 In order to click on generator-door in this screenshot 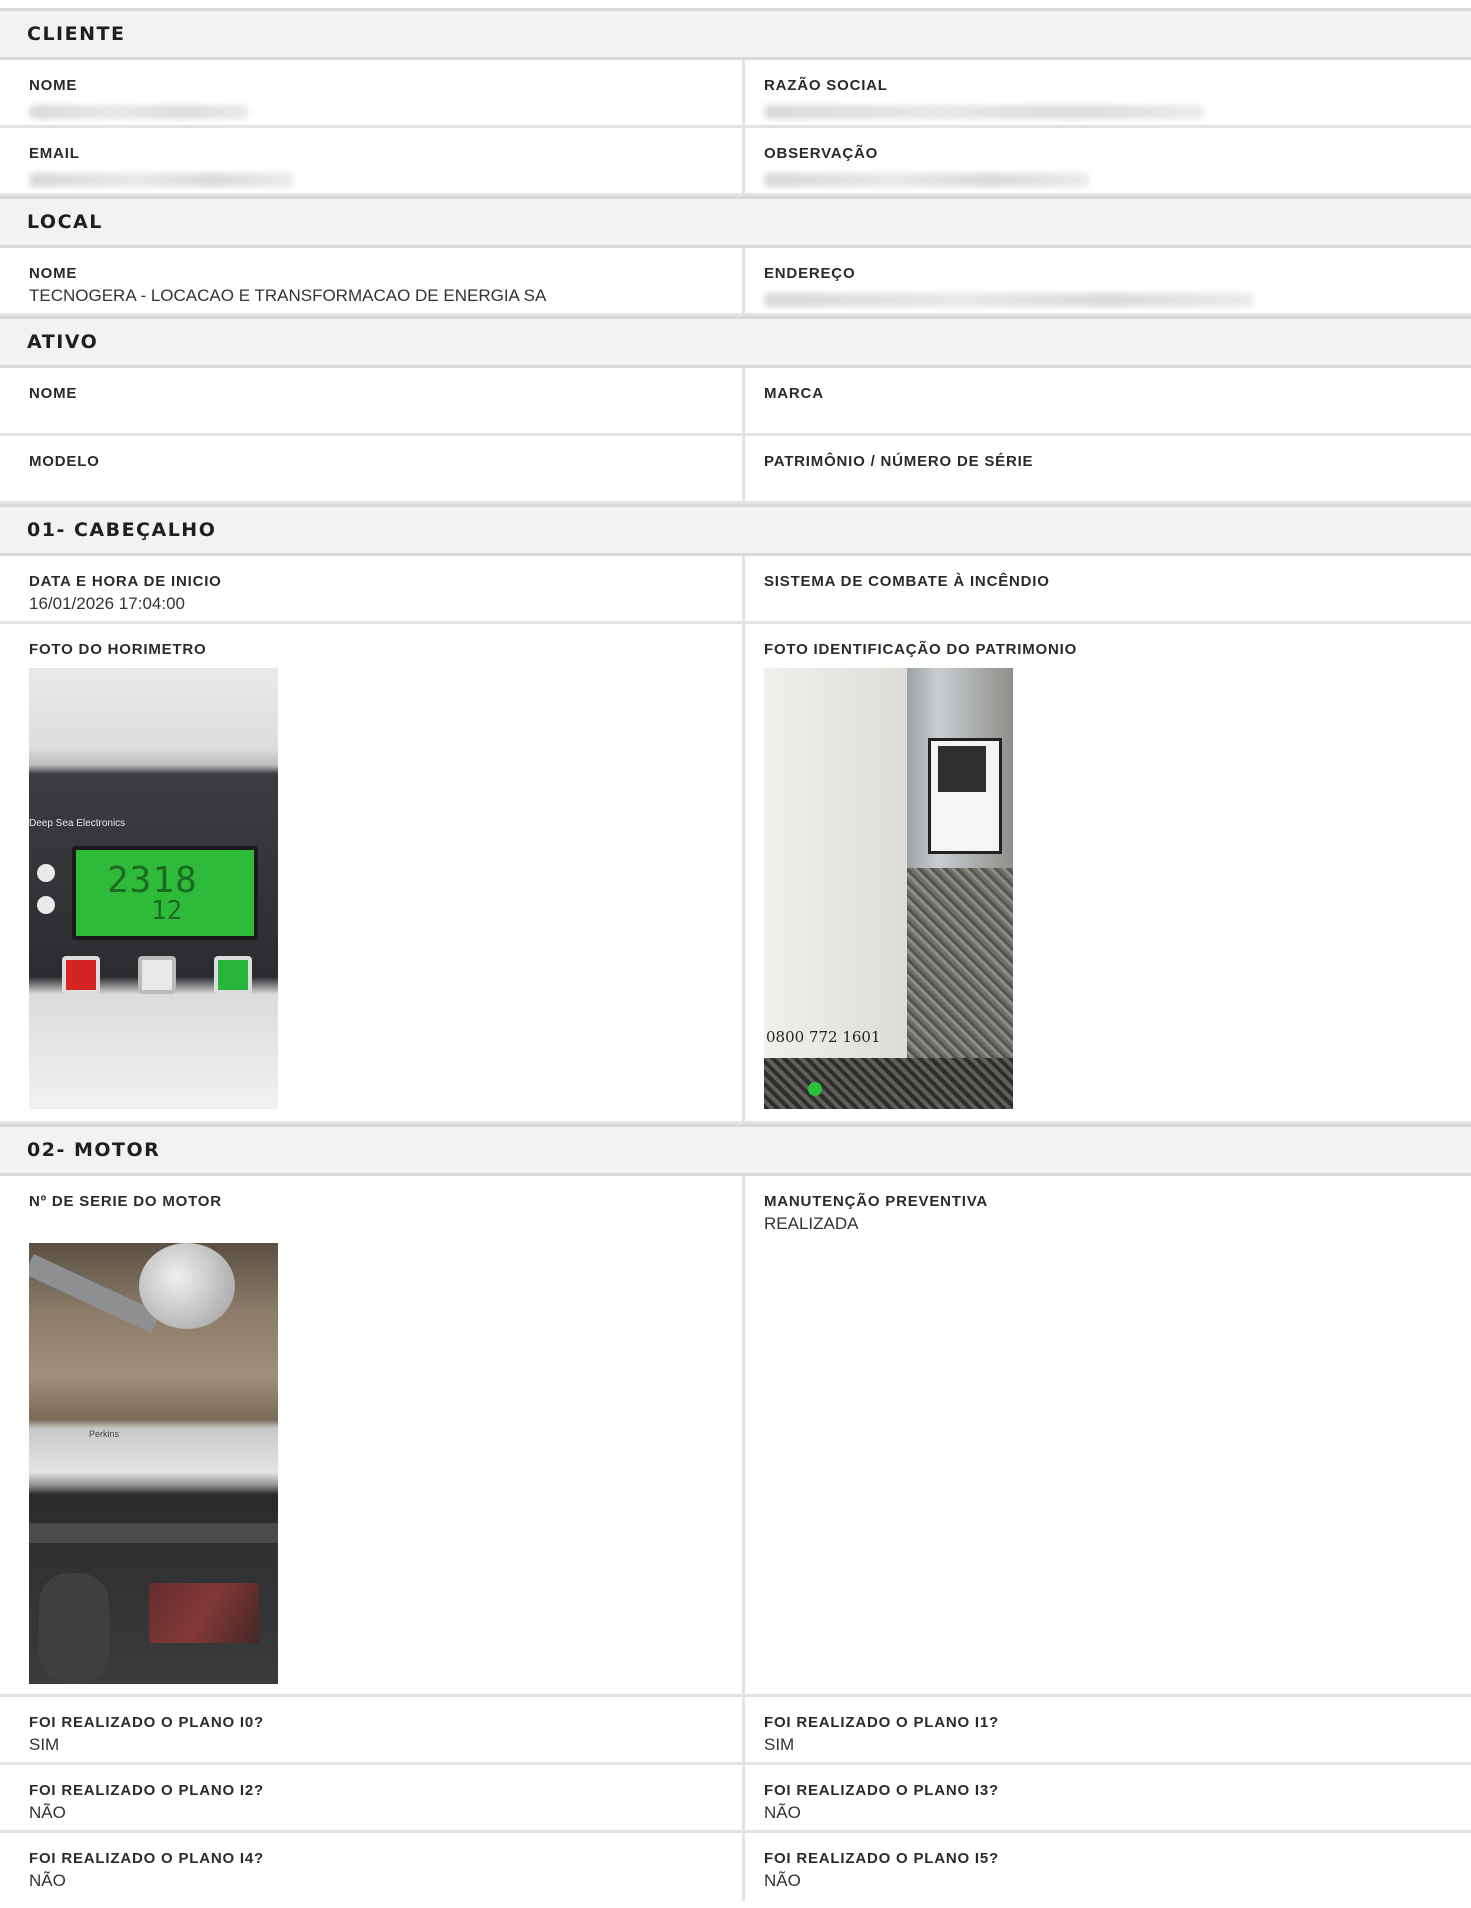, I will do `click(962, 769)`.